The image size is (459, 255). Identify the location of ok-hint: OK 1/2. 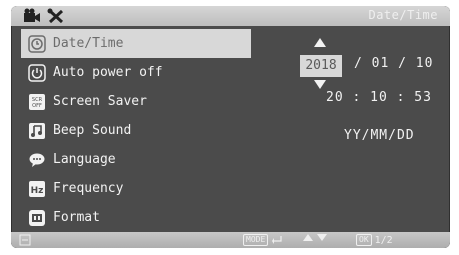
(374, 240).